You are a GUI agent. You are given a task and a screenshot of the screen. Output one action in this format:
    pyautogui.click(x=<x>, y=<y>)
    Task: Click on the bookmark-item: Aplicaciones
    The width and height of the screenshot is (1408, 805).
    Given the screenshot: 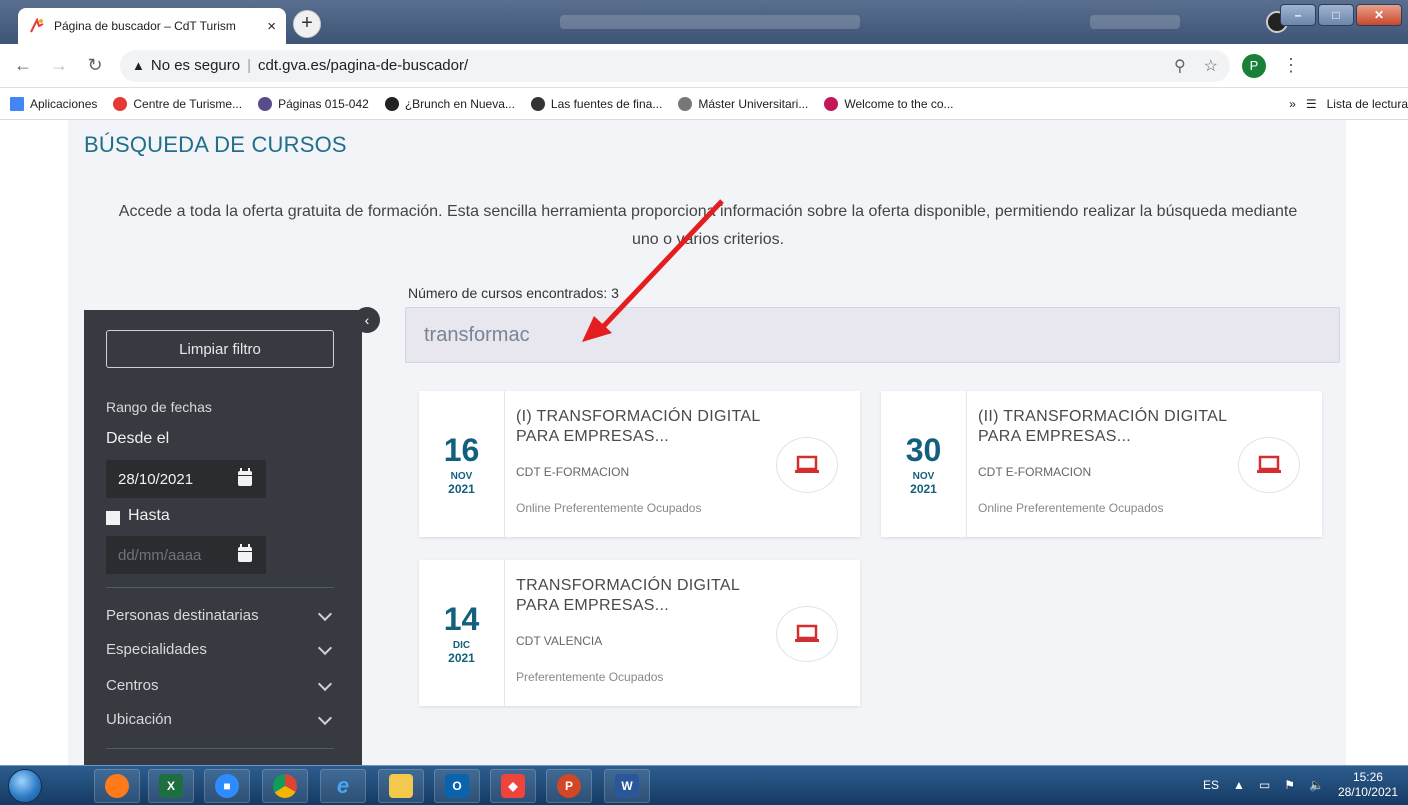 What is the action you would take?
    pyautogui.click(x=53, y=103)
    